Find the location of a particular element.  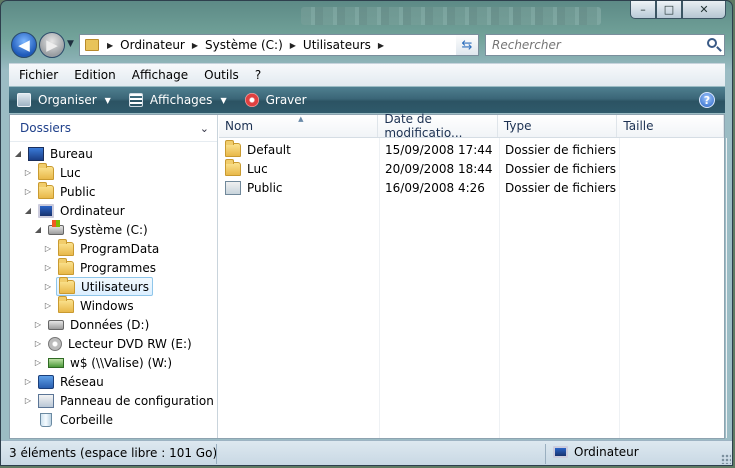

column-label: Type is located at coordinates (517, 126).